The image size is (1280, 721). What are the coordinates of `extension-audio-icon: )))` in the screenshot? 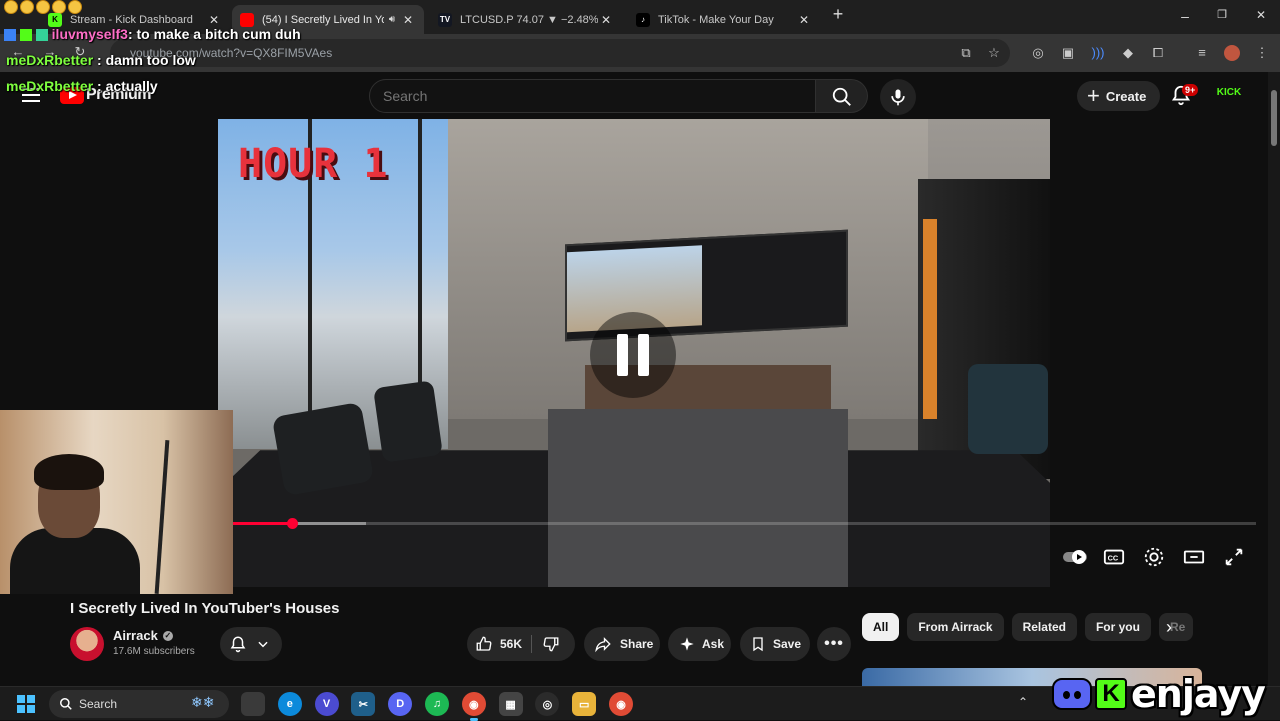 It's located at (1098, 53).